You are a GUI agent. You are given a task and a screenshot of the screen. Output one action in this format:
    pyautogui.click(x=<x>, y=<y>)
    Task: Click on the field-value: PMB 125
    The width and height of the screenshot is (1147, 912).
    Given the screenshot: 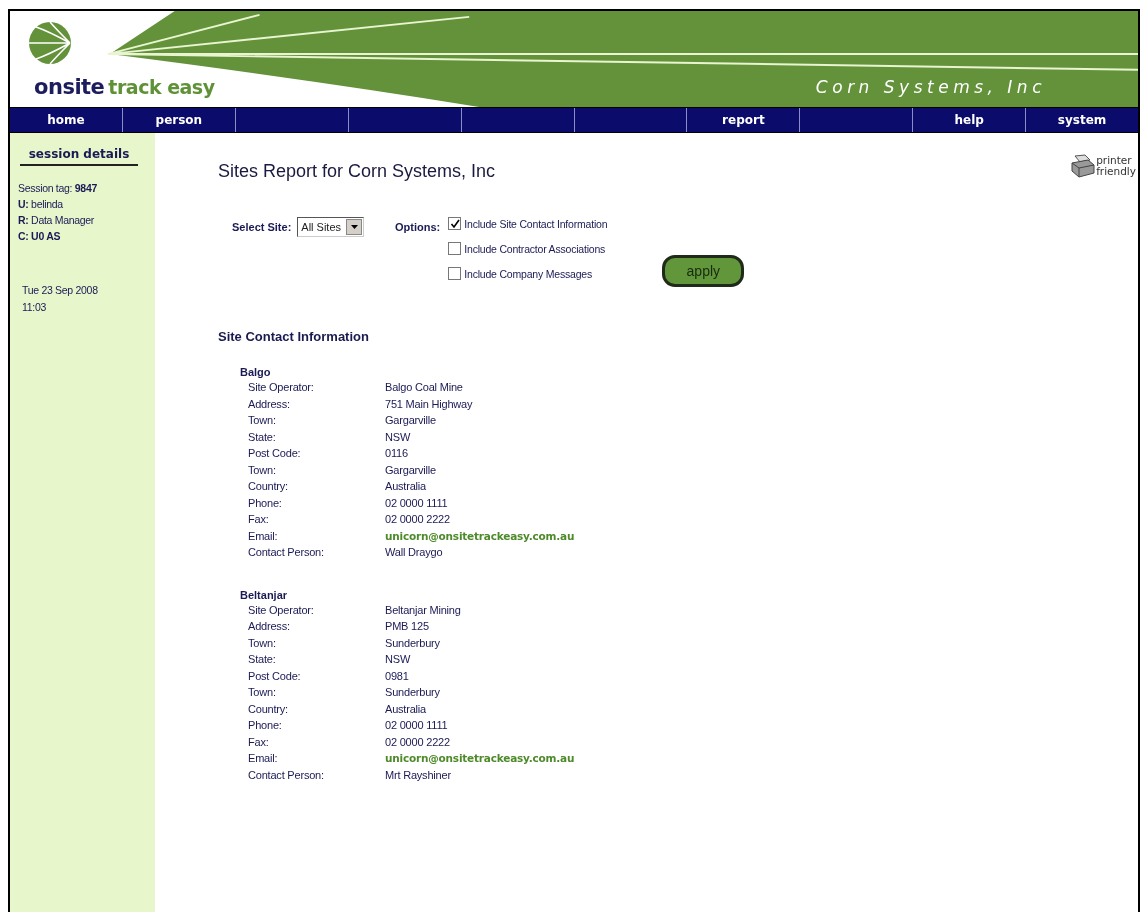 What is the action you would take?
    pyautogui.click(x=407, y=626)
    